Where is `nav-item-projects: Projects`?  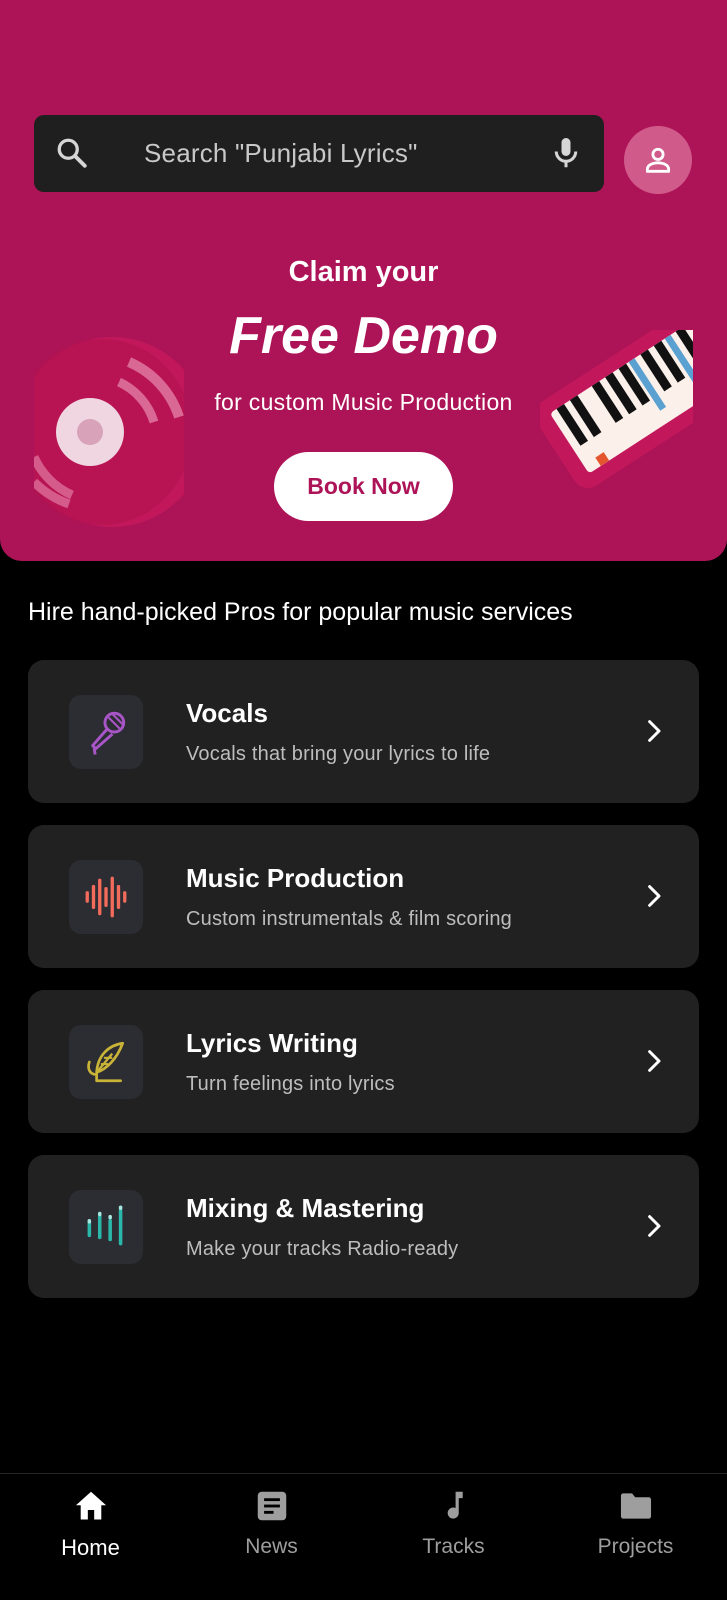
nav-item-projects: Projects is located at coordinates (635, 1537).